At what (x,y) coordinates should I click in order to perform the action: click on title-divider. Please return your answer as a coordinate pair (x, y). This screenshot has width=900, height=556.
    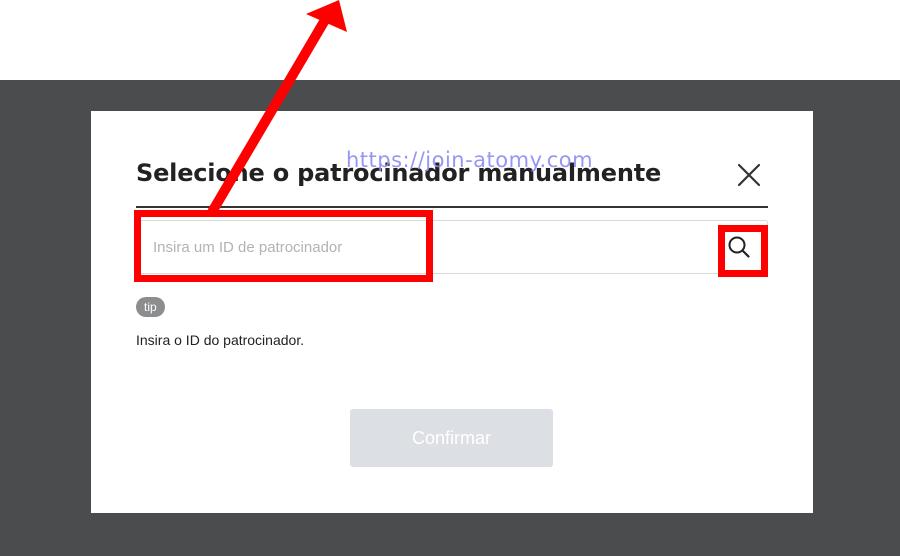
    Looking at the image, I should click on (452, 207).